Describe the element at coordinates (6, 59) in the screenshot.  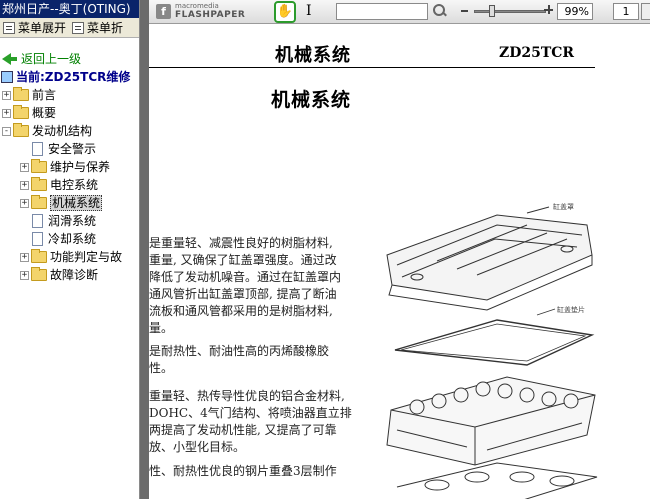
I see `back-arrow-icon` at that location.